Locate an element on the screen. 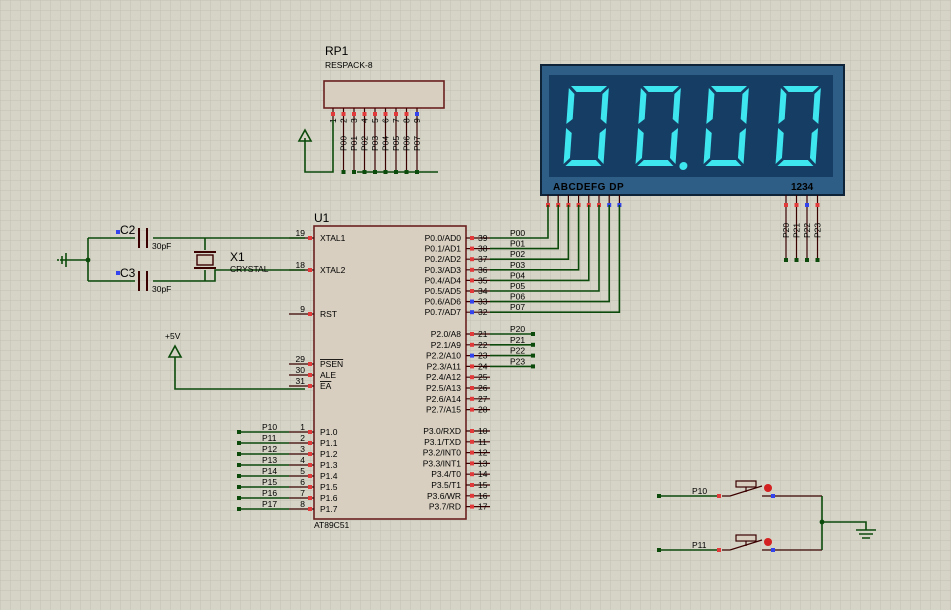 The image size is (951, 610). x1-value: CRYSTAL is located at coordinates (249, 269).